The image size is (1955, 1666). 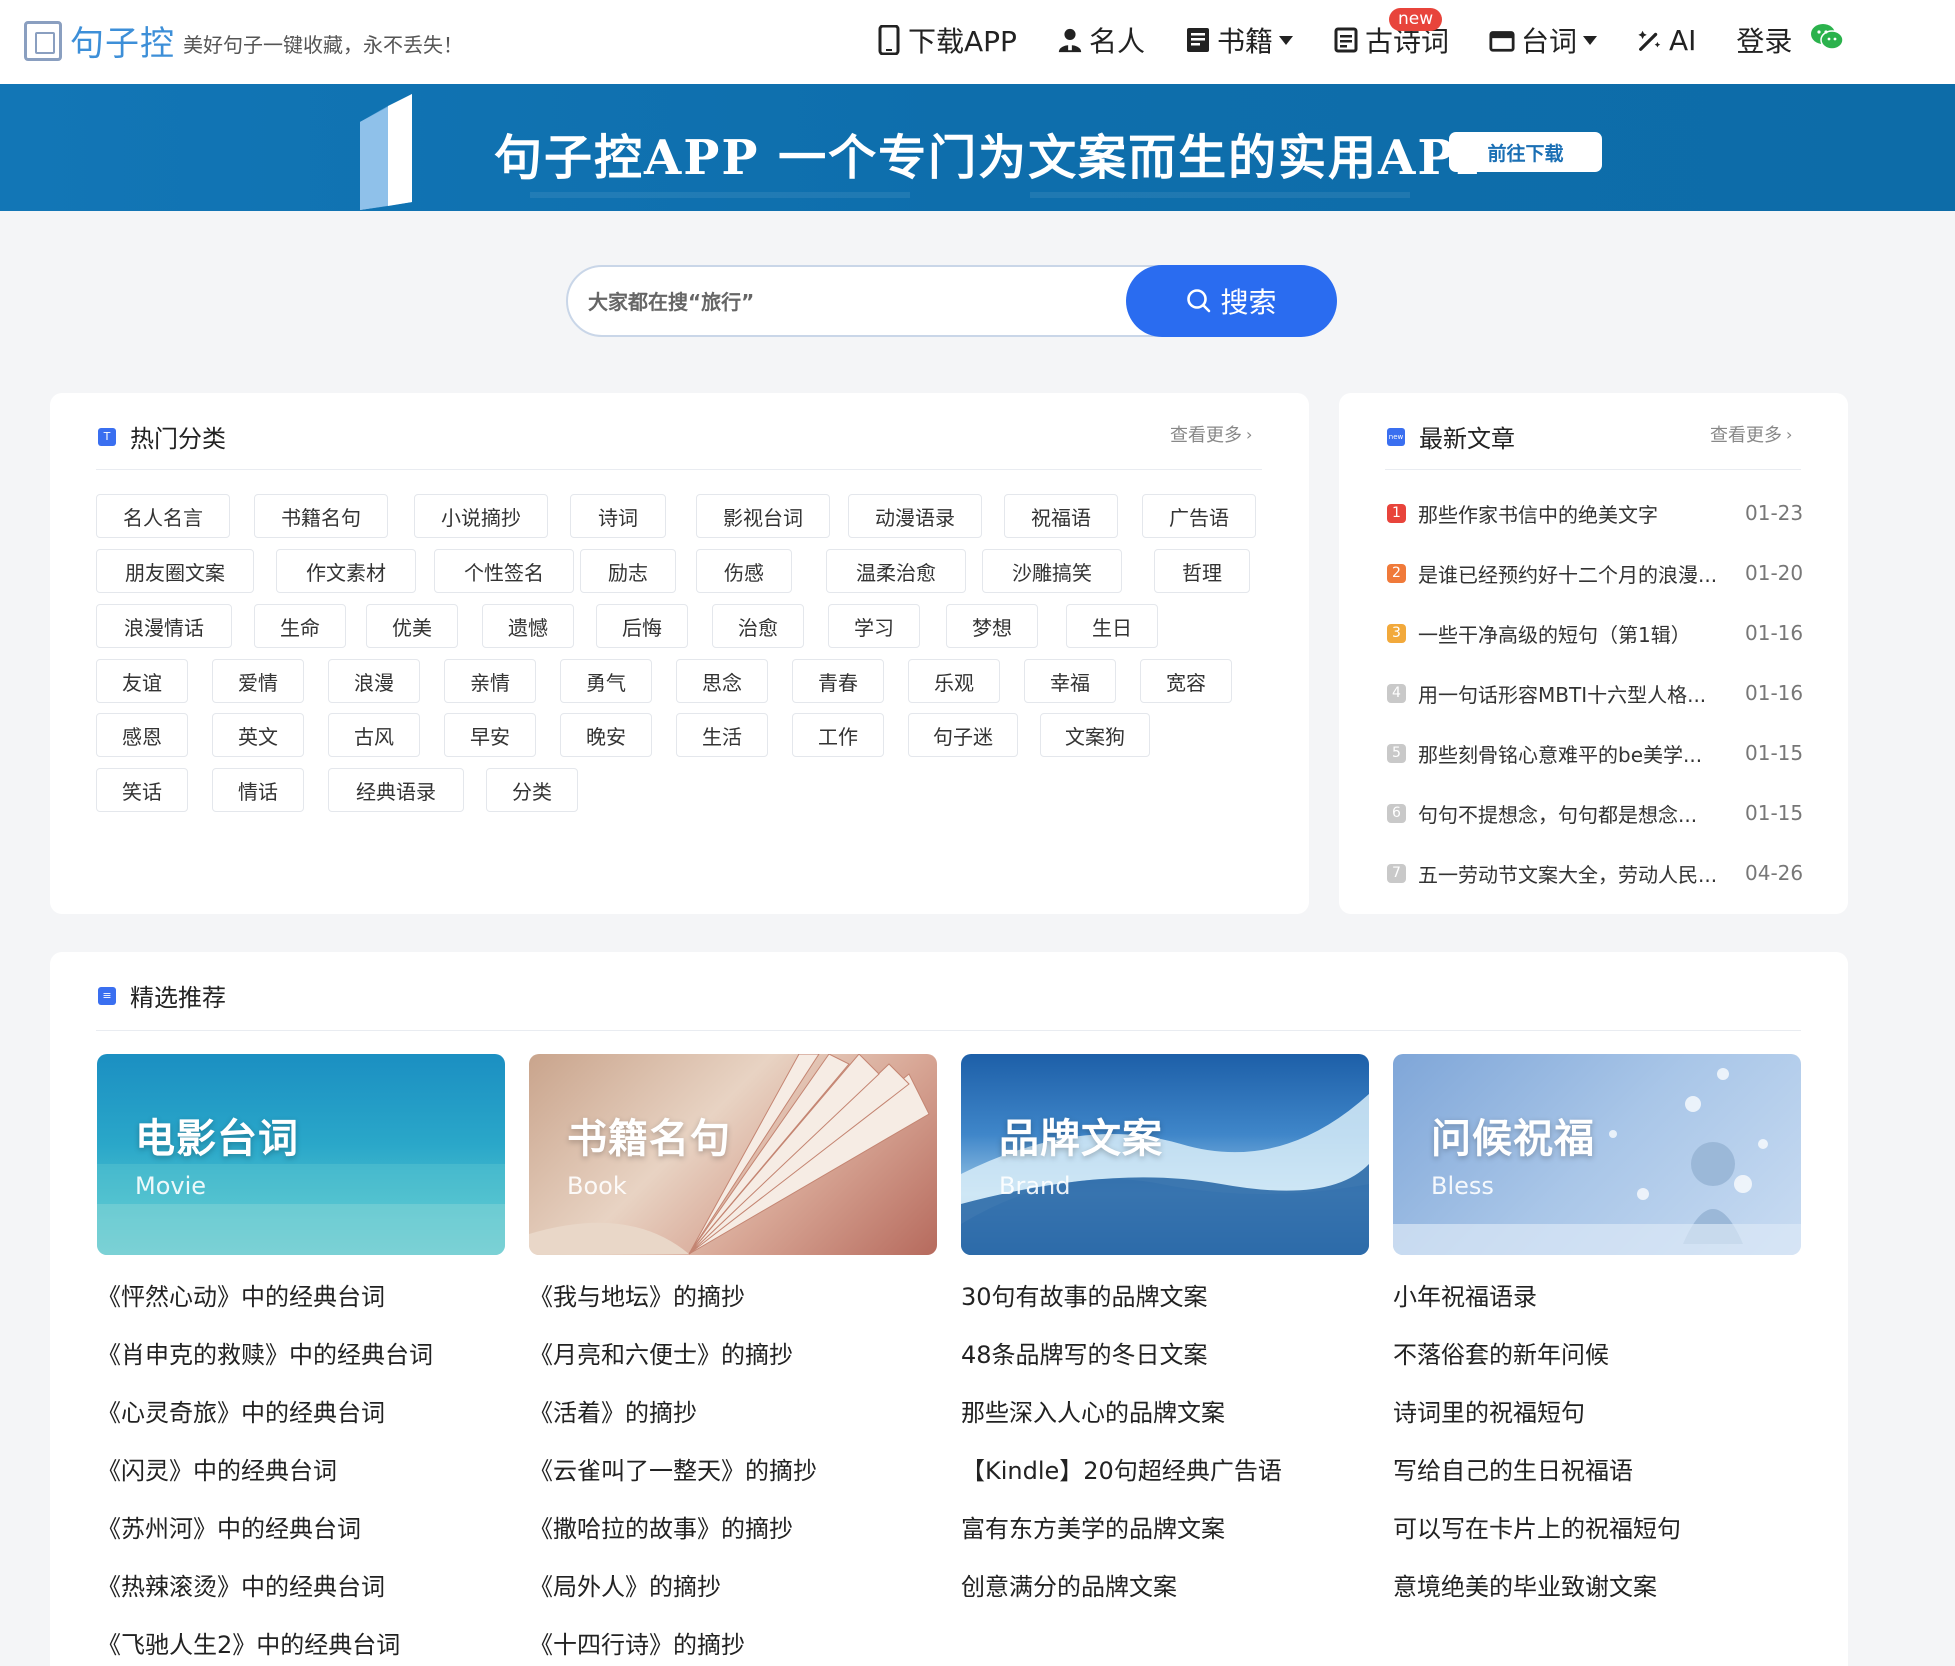 What do you see at coordinates (142, 681) in the screenshot?
I see `category-tag: 友谊` at bounding box center [142, 681].